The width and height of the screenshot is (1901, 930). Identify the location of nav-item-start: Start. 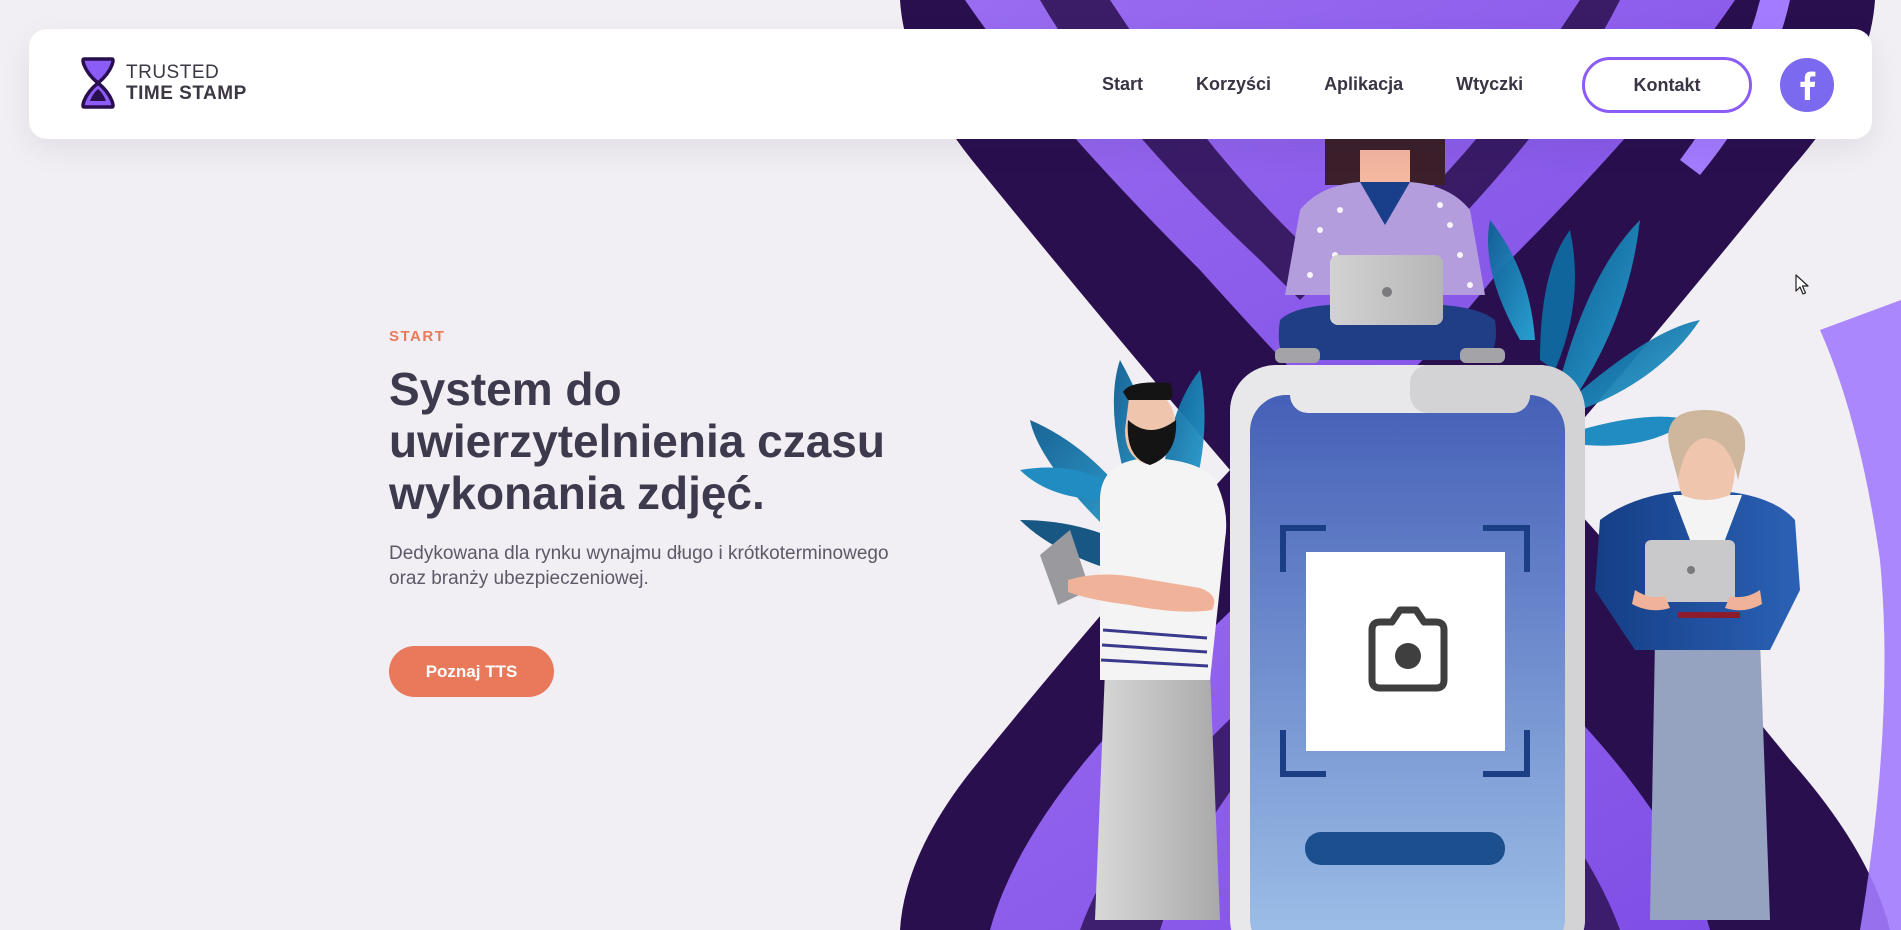
(1122, 84).